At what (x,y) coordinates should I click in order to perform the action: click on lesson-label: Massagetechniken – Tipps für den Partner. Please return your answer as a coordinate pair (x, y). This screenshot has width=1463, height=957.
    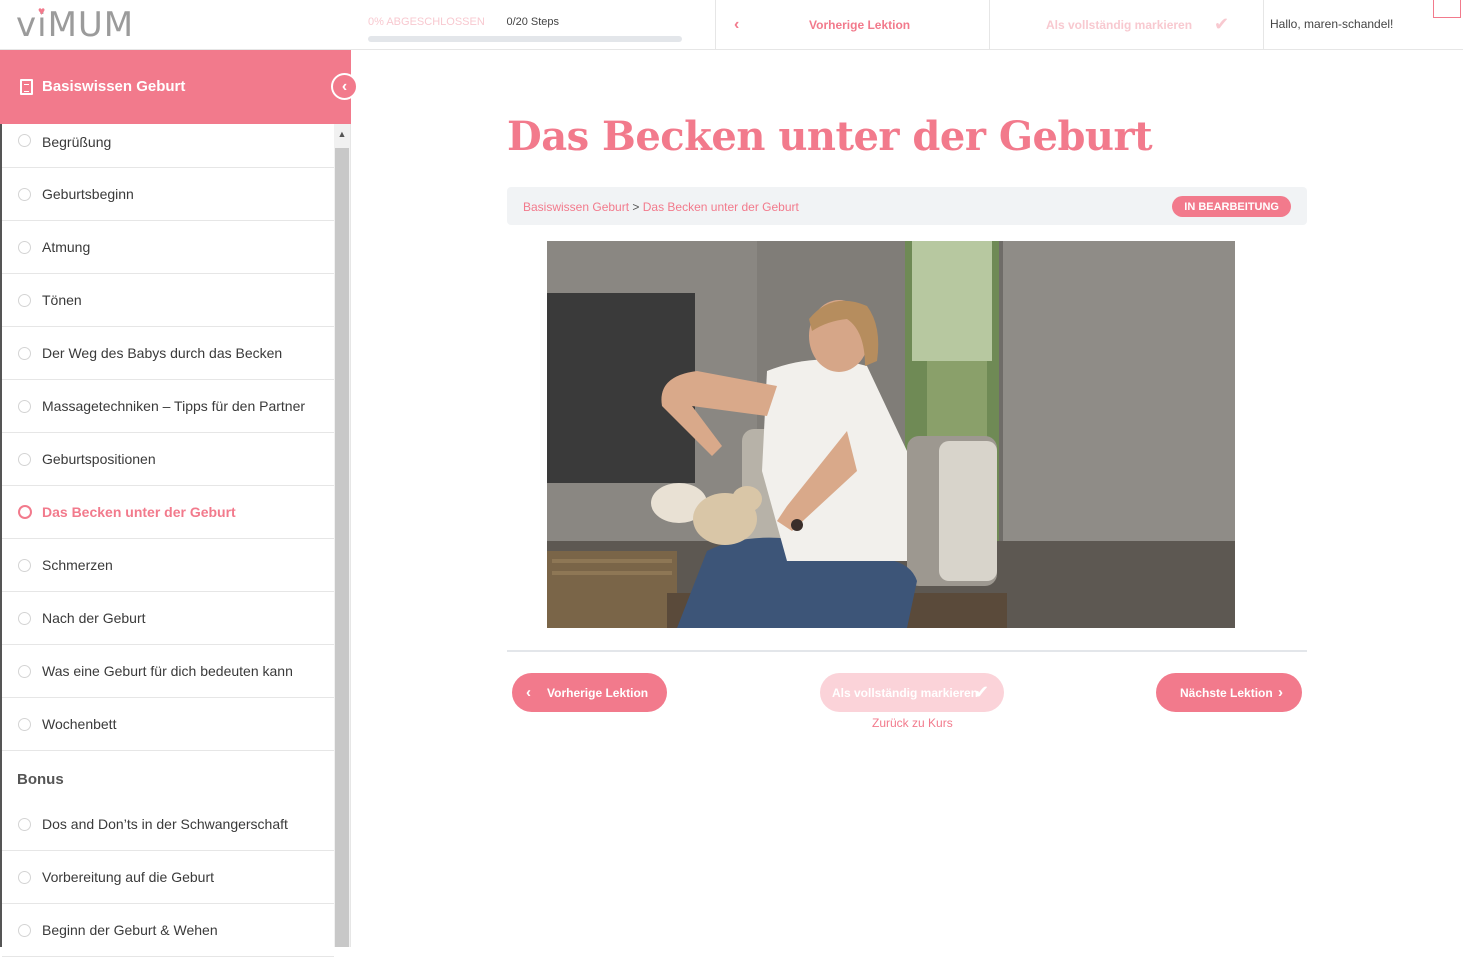
    Looking at the image, I should click on (174, 406).